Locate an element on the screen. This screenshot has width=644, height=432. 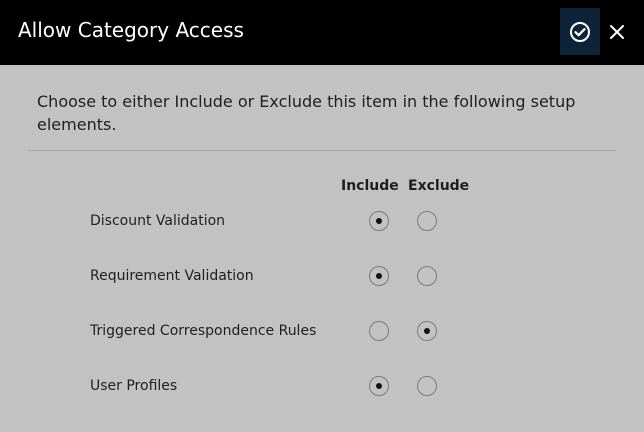
row-label-discount-validation: Discount Validation is located at coordinates (158, 221).